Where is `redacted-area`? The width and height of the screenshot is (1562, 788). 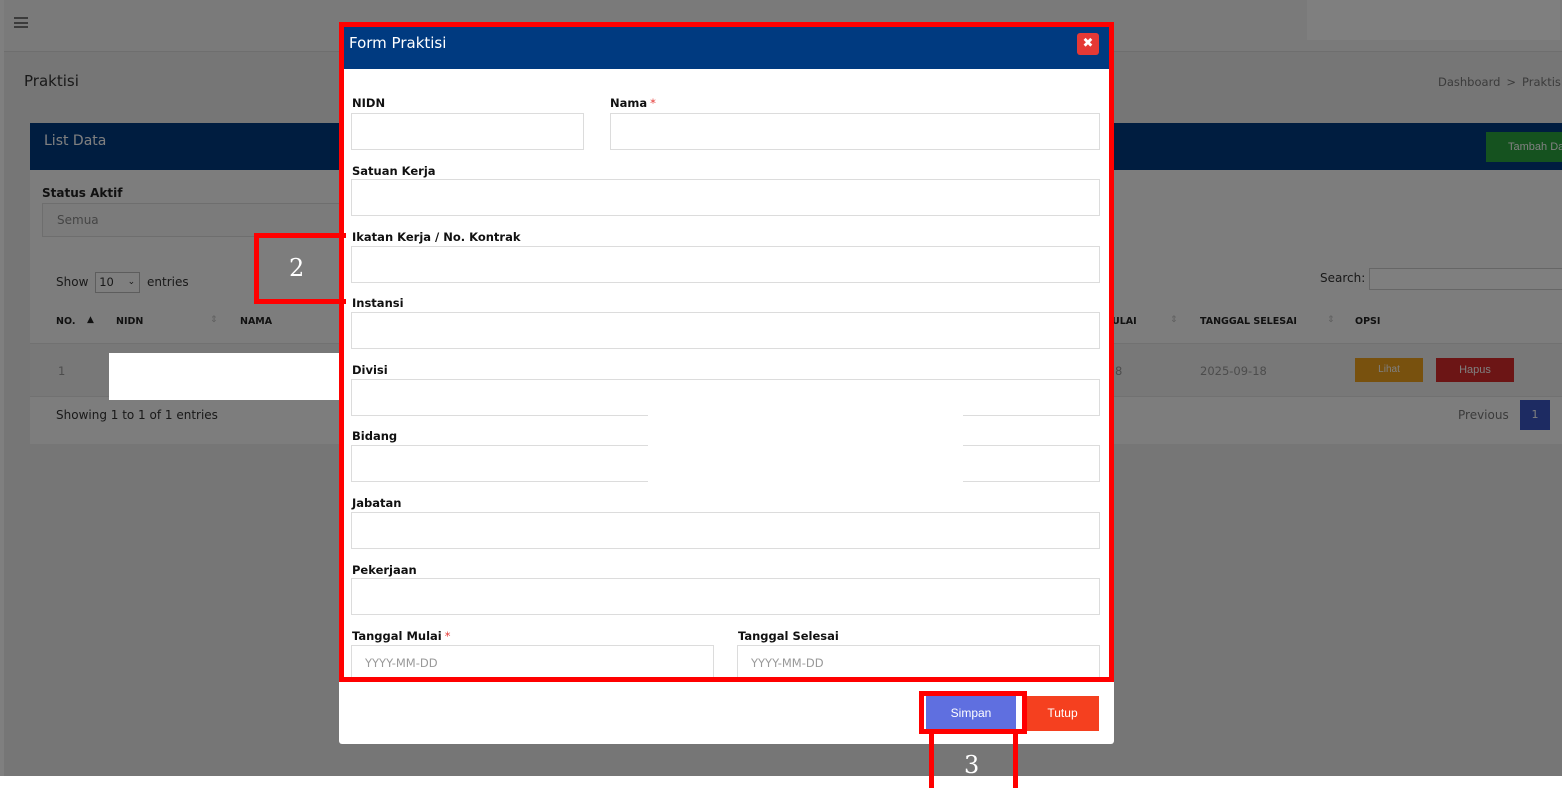 redacted-area is located at coordinates (225, 376).